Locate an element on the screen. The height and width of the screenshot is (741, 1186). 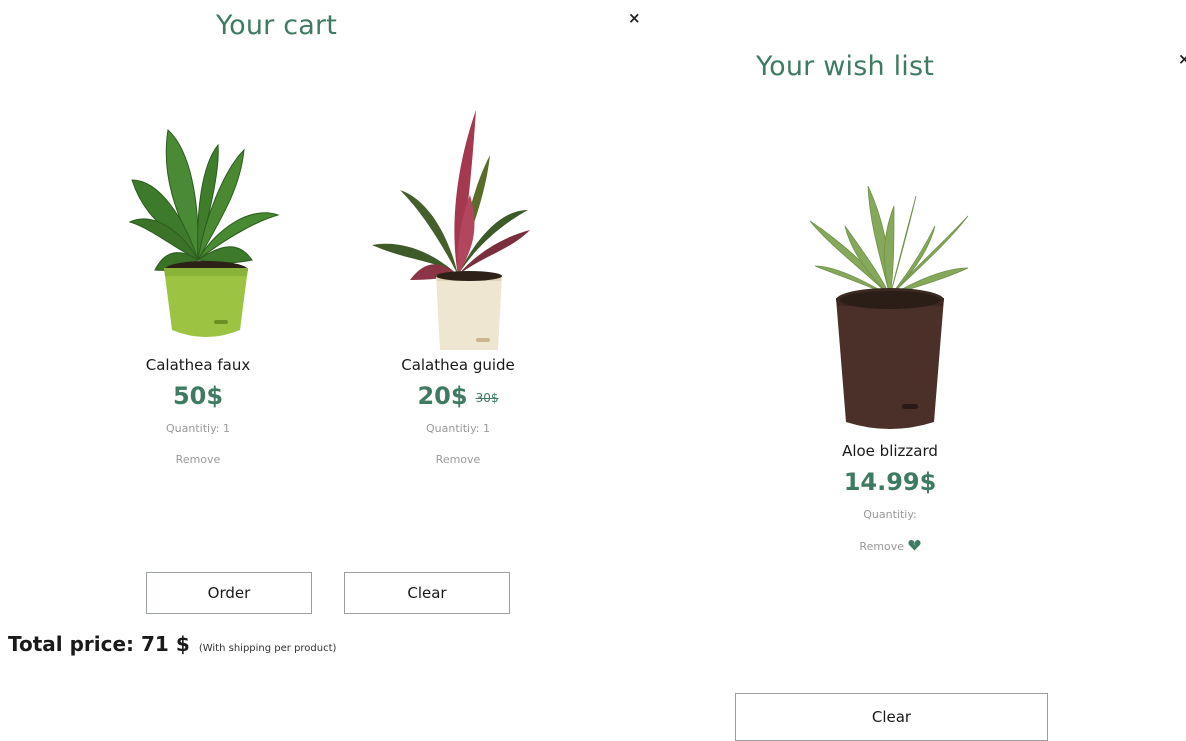
product-name: Calathea faux is located at coordinates (198, 365).